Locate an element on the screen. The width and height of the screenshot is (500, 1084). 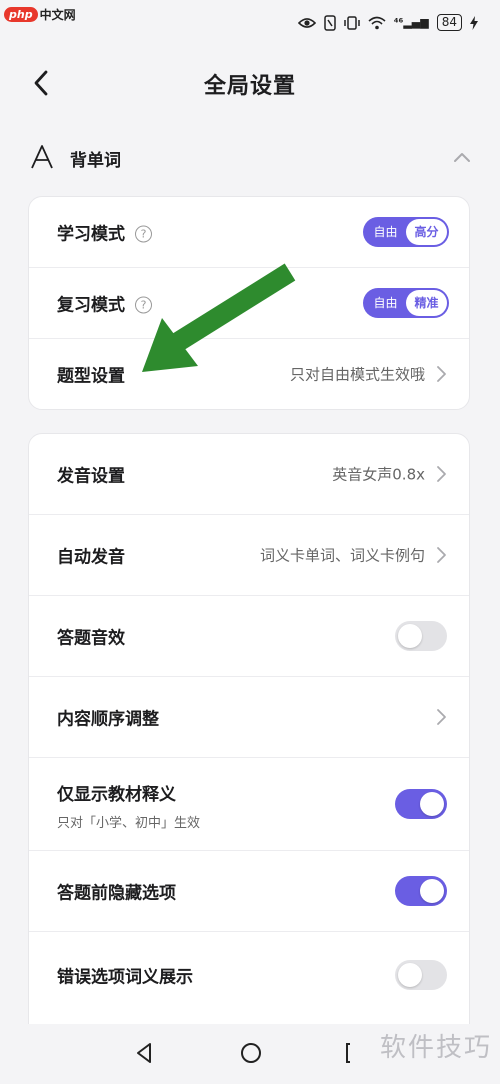
wrong-option-meaning-row: 错误选项词义展示 is located at coordinates (249, 975).